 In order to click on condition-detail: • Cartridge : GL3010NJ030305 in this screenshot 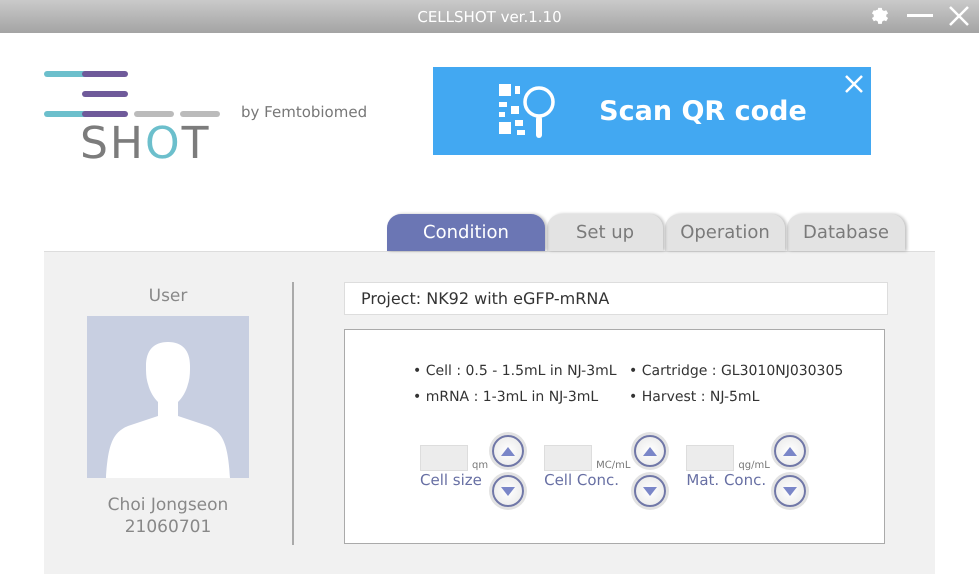, I will do `click(736, 371)`.